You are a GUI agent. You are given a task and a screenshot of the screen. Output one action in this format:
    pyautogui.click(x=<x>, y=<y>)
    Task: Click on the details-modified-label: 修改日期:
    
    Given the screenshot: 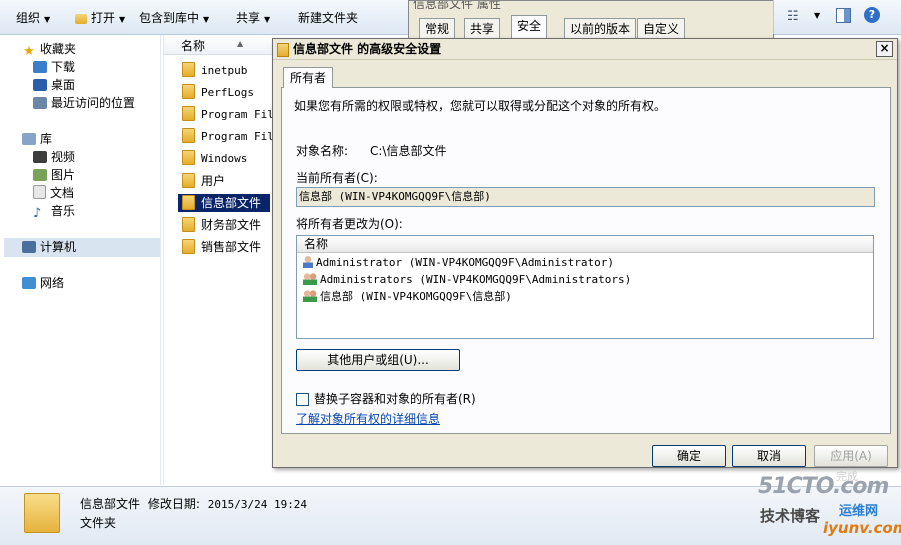 What is the action you would take?
    pyautogui.click(x=173, y=504)
    